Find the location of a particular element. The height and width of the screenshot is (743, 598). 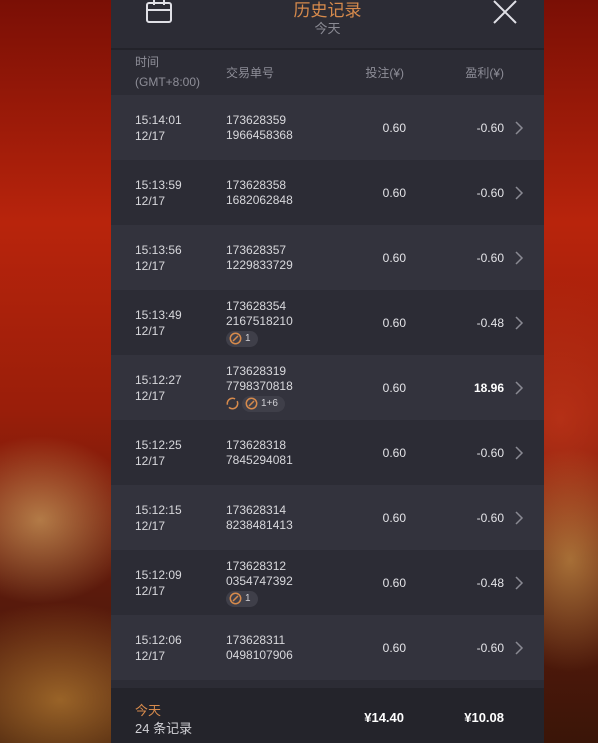

row-transaction-id: 173628311 is located at coordinates (256, 639).